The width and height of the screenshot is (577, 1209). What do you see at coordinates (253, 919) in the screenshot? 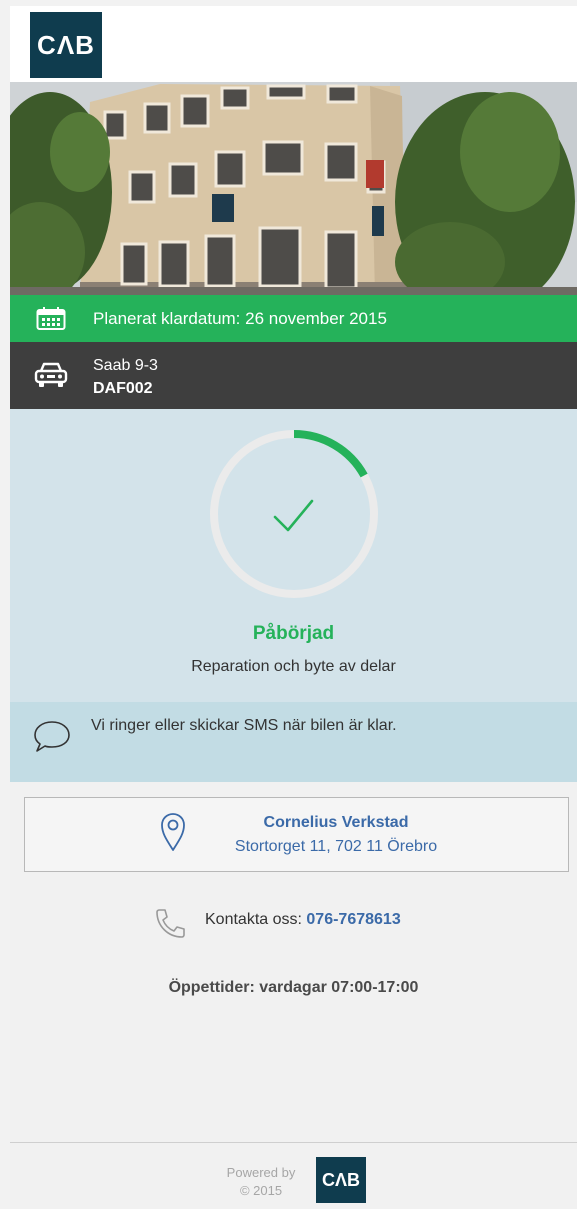
I see `contact-label: Kontakta oss:` at bounding box center [253, 919].